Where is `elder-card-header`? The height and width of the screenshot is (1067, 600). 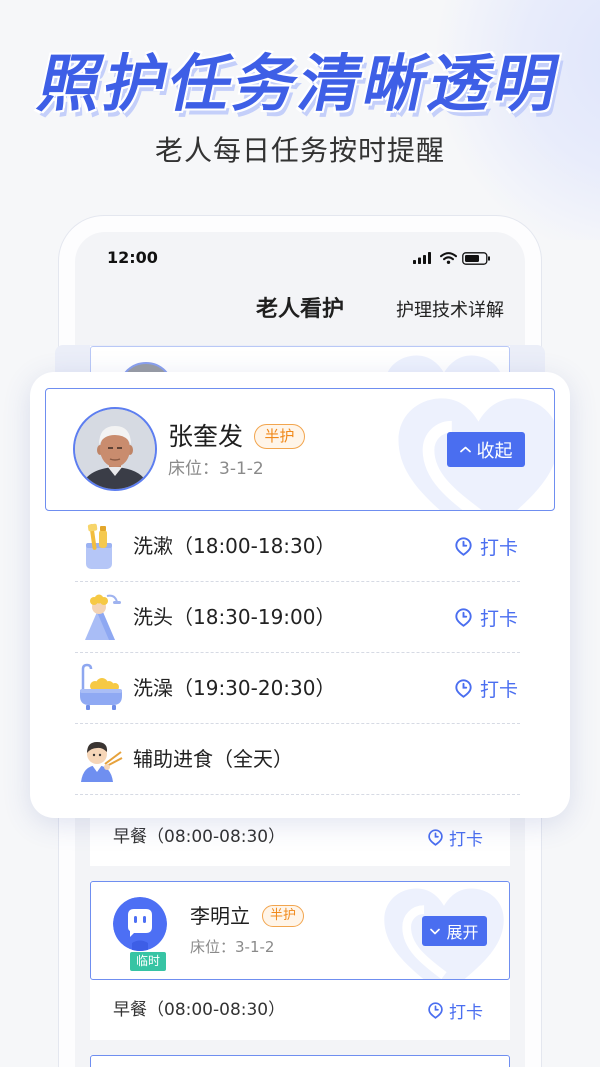
elder-card-header is located at coordinates (300, 1061).